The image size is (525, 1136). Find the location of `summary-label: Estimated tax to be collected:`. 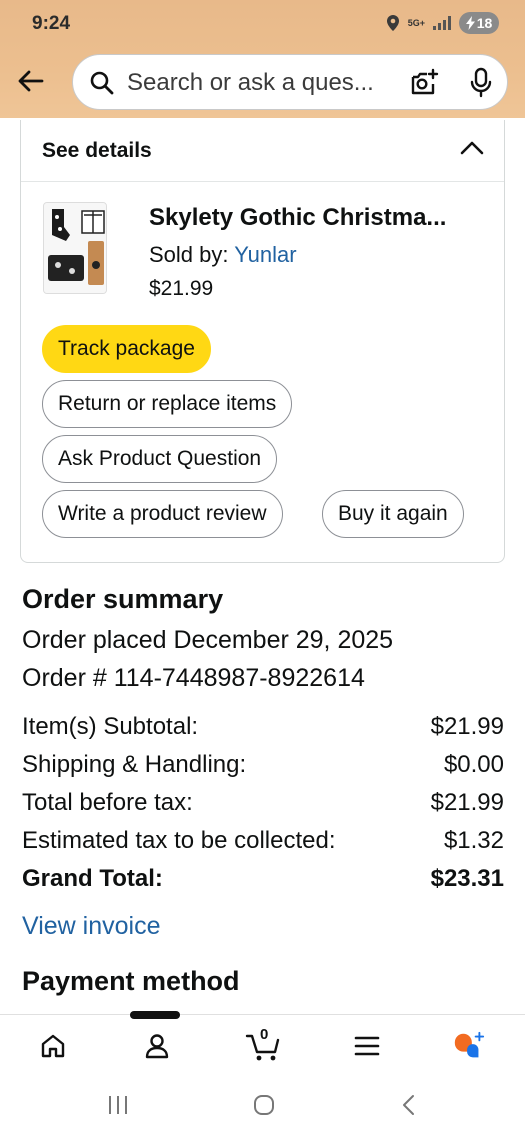

summary-label: Estimated tax to be collected: is located at coordinates (179, 840).